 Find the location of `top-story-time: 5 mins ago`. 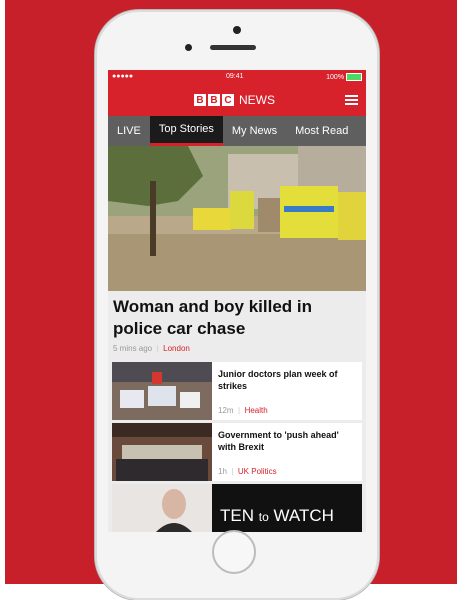

top-story-time: 5 mins ago is located at coordinates (133, 348).